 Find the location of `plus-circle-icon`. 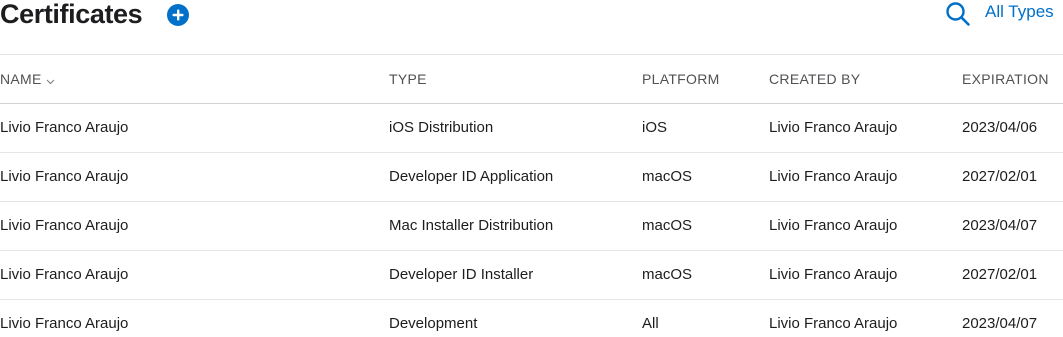

plus-circle-icon is located at coordinates (178, 15).